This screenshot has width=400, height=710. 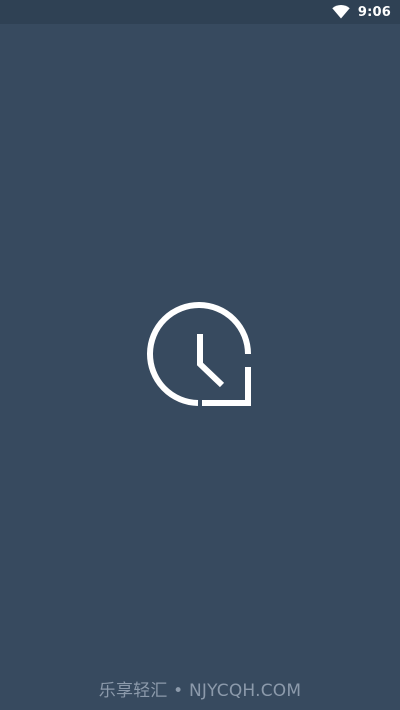 I want to click on footer-brand: 乐享轻汇 • NJYCQH.COM, so click(x=200, y=691).